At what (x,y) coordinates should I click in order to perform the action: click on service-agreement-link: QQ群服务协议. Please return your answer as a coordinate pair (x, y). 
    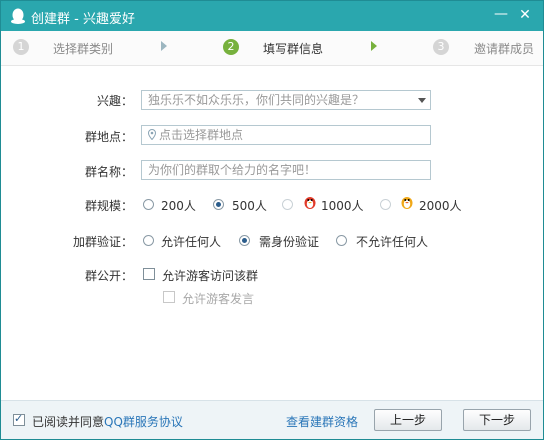
    Looking at the image, I should click on (143, 422).